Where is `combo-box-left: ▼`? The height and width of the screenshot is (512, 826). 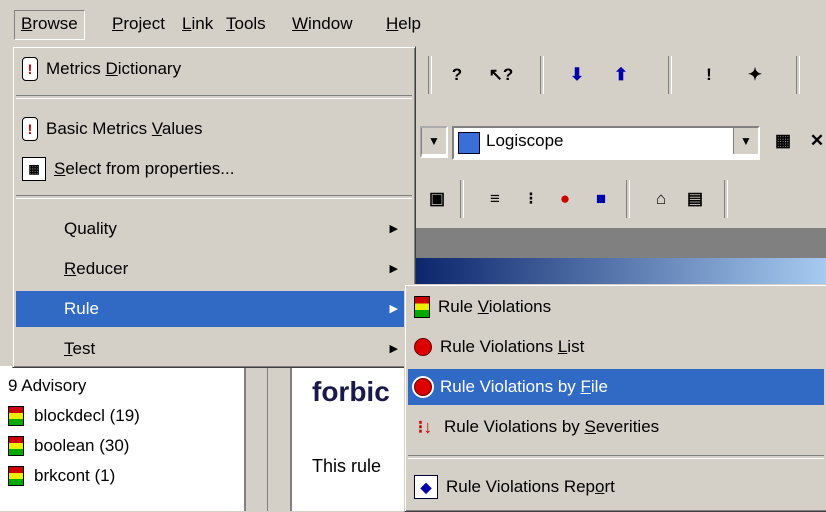
combo-box-left: ▼ is located at coordinates (434, 142).